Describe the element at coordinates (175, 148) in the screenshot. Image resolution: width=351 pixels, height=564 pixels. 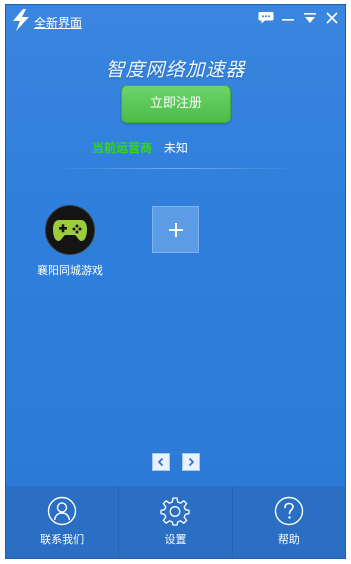
I see `carrier-value: 未知` at that location.